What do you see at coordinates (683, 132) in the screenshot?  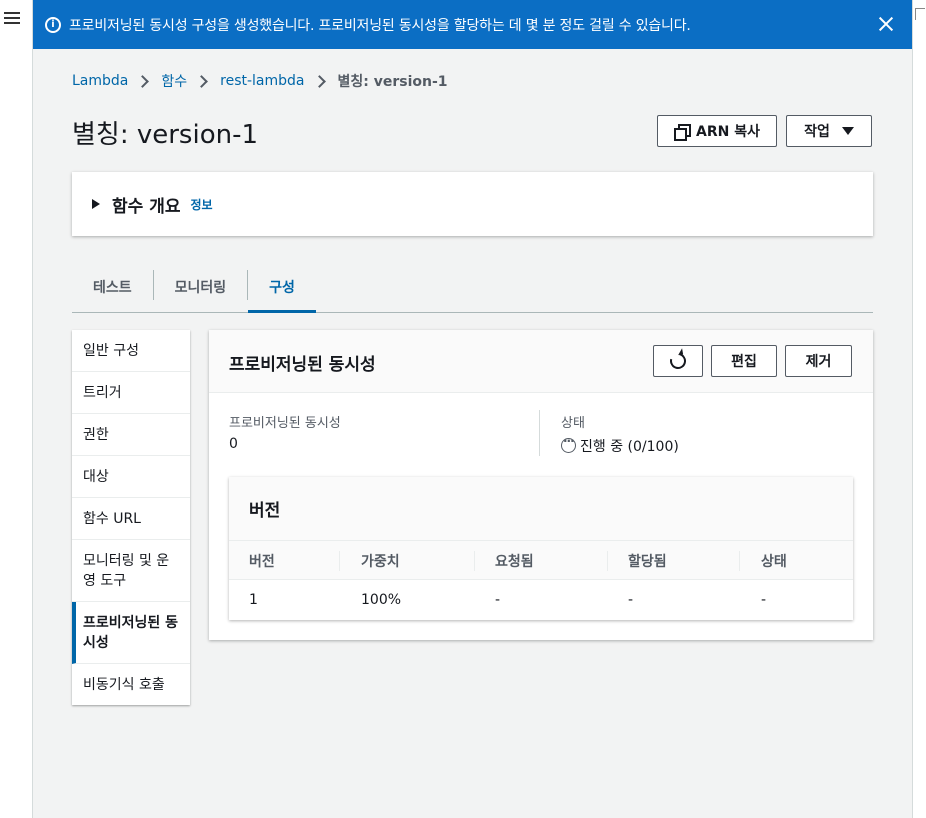 I see `copy-icon` at bounding box center [683, 132].